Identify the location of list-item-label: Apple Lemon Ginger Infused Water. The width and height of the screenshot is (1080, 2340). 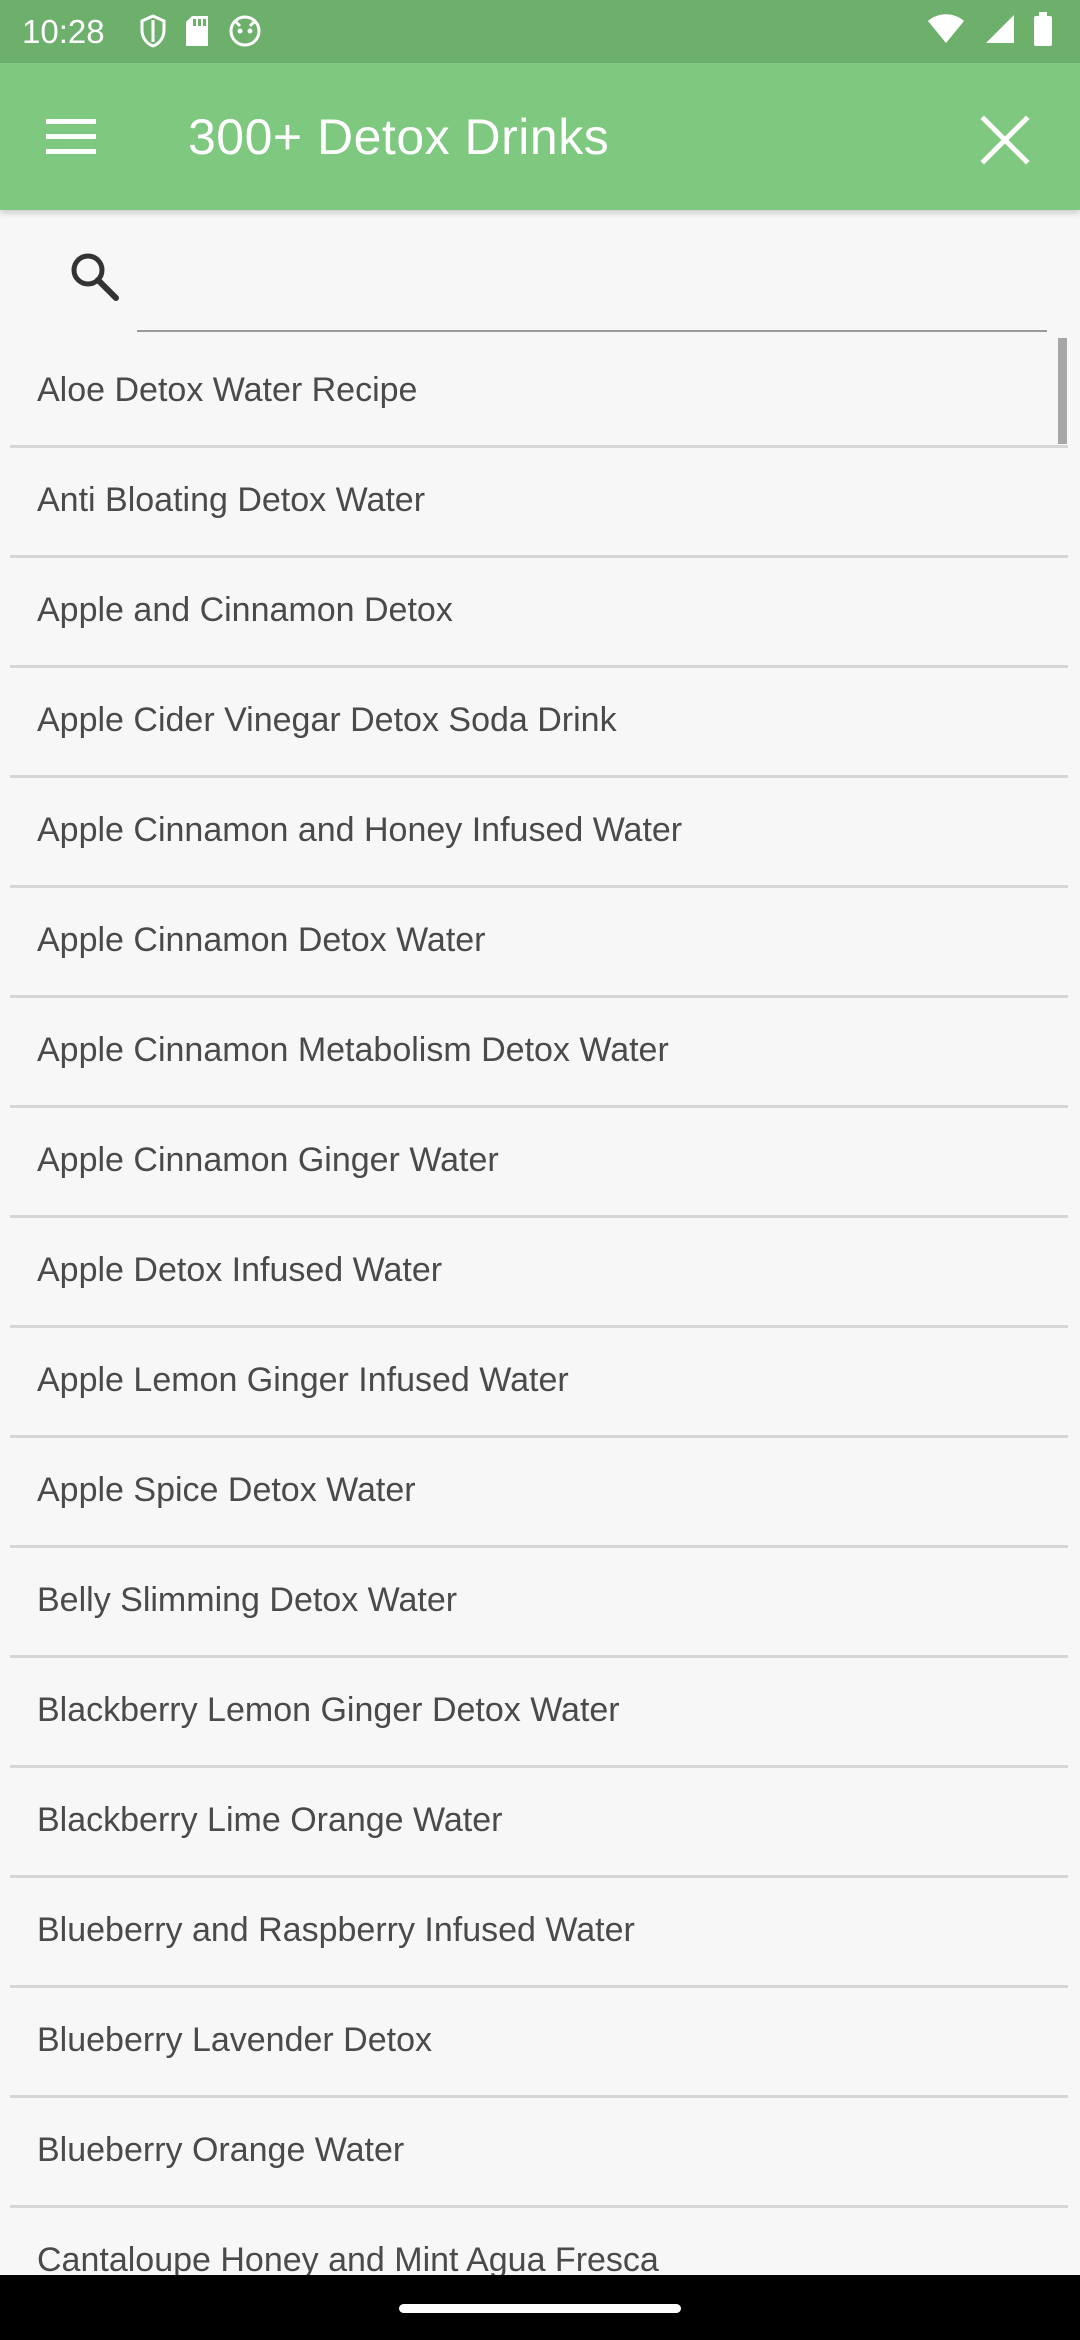
(303, 1380).